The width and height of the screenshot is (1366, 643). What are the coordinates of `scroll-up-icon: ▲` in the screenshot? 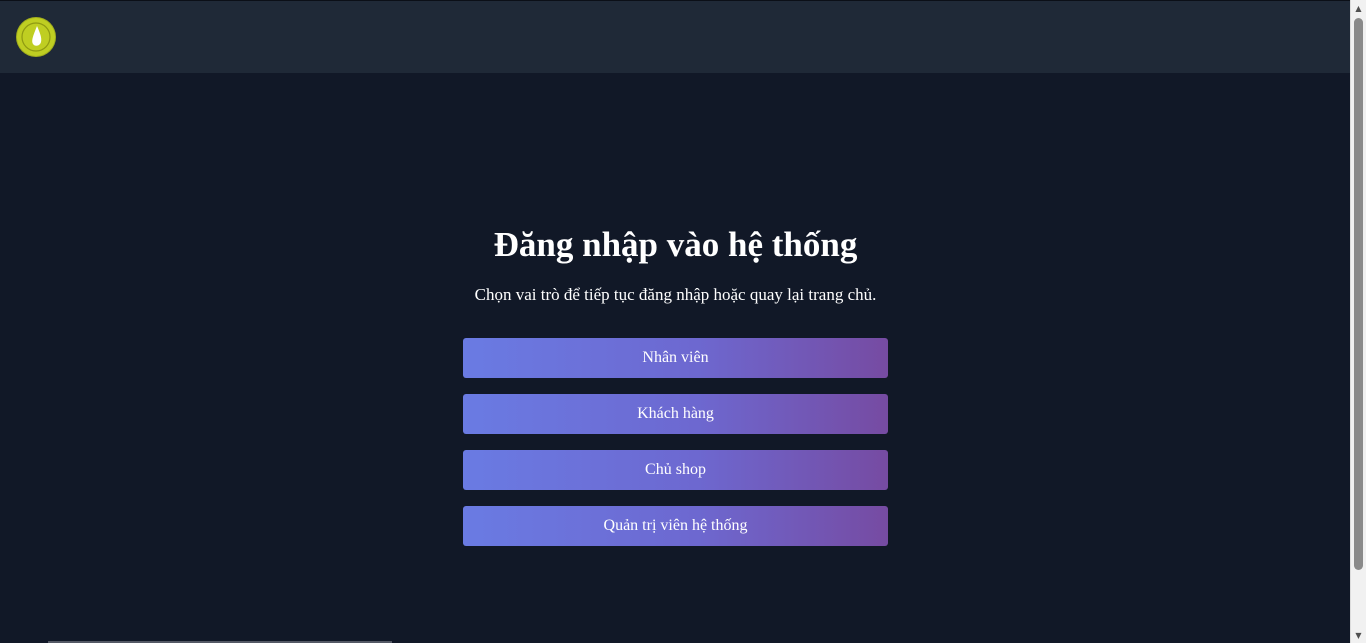 It's located at (1358, 8).